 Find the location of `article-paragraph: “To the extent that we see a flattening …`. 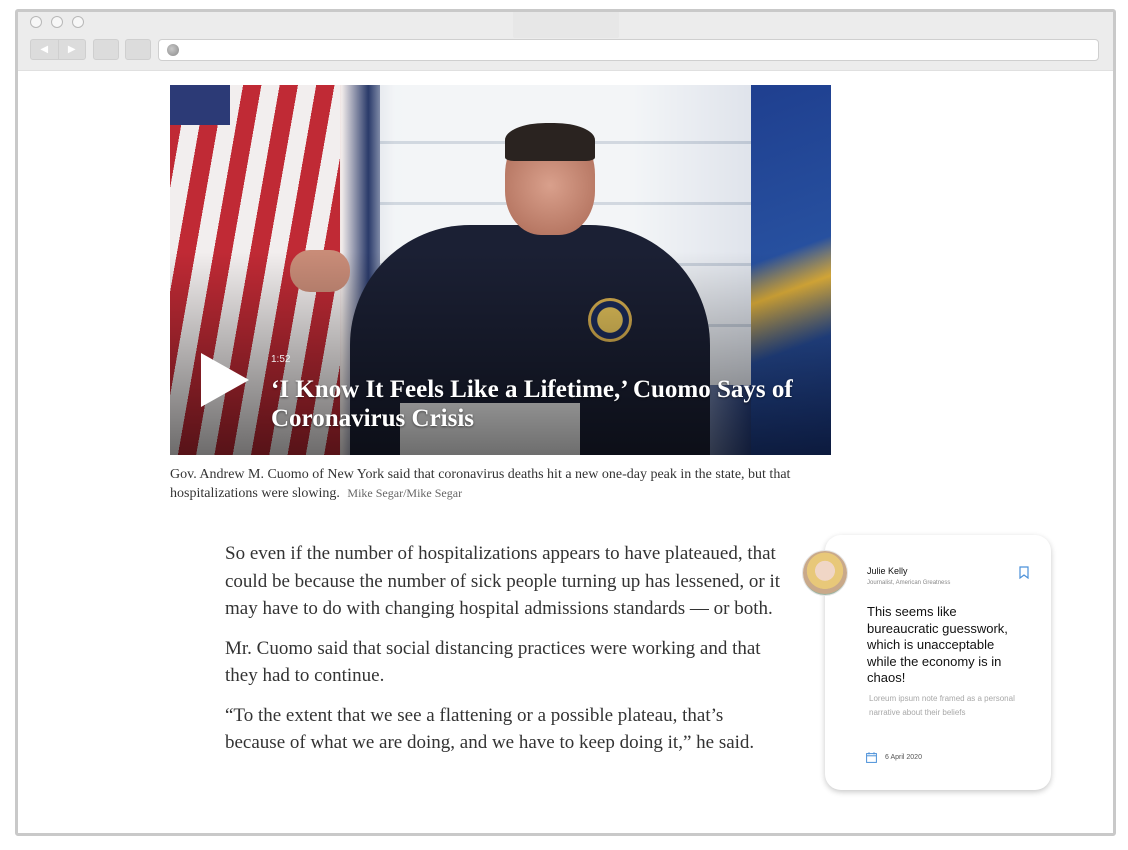

article-paragraph: “To the extent that we see a flattening … is located at coordinates (490, 729).